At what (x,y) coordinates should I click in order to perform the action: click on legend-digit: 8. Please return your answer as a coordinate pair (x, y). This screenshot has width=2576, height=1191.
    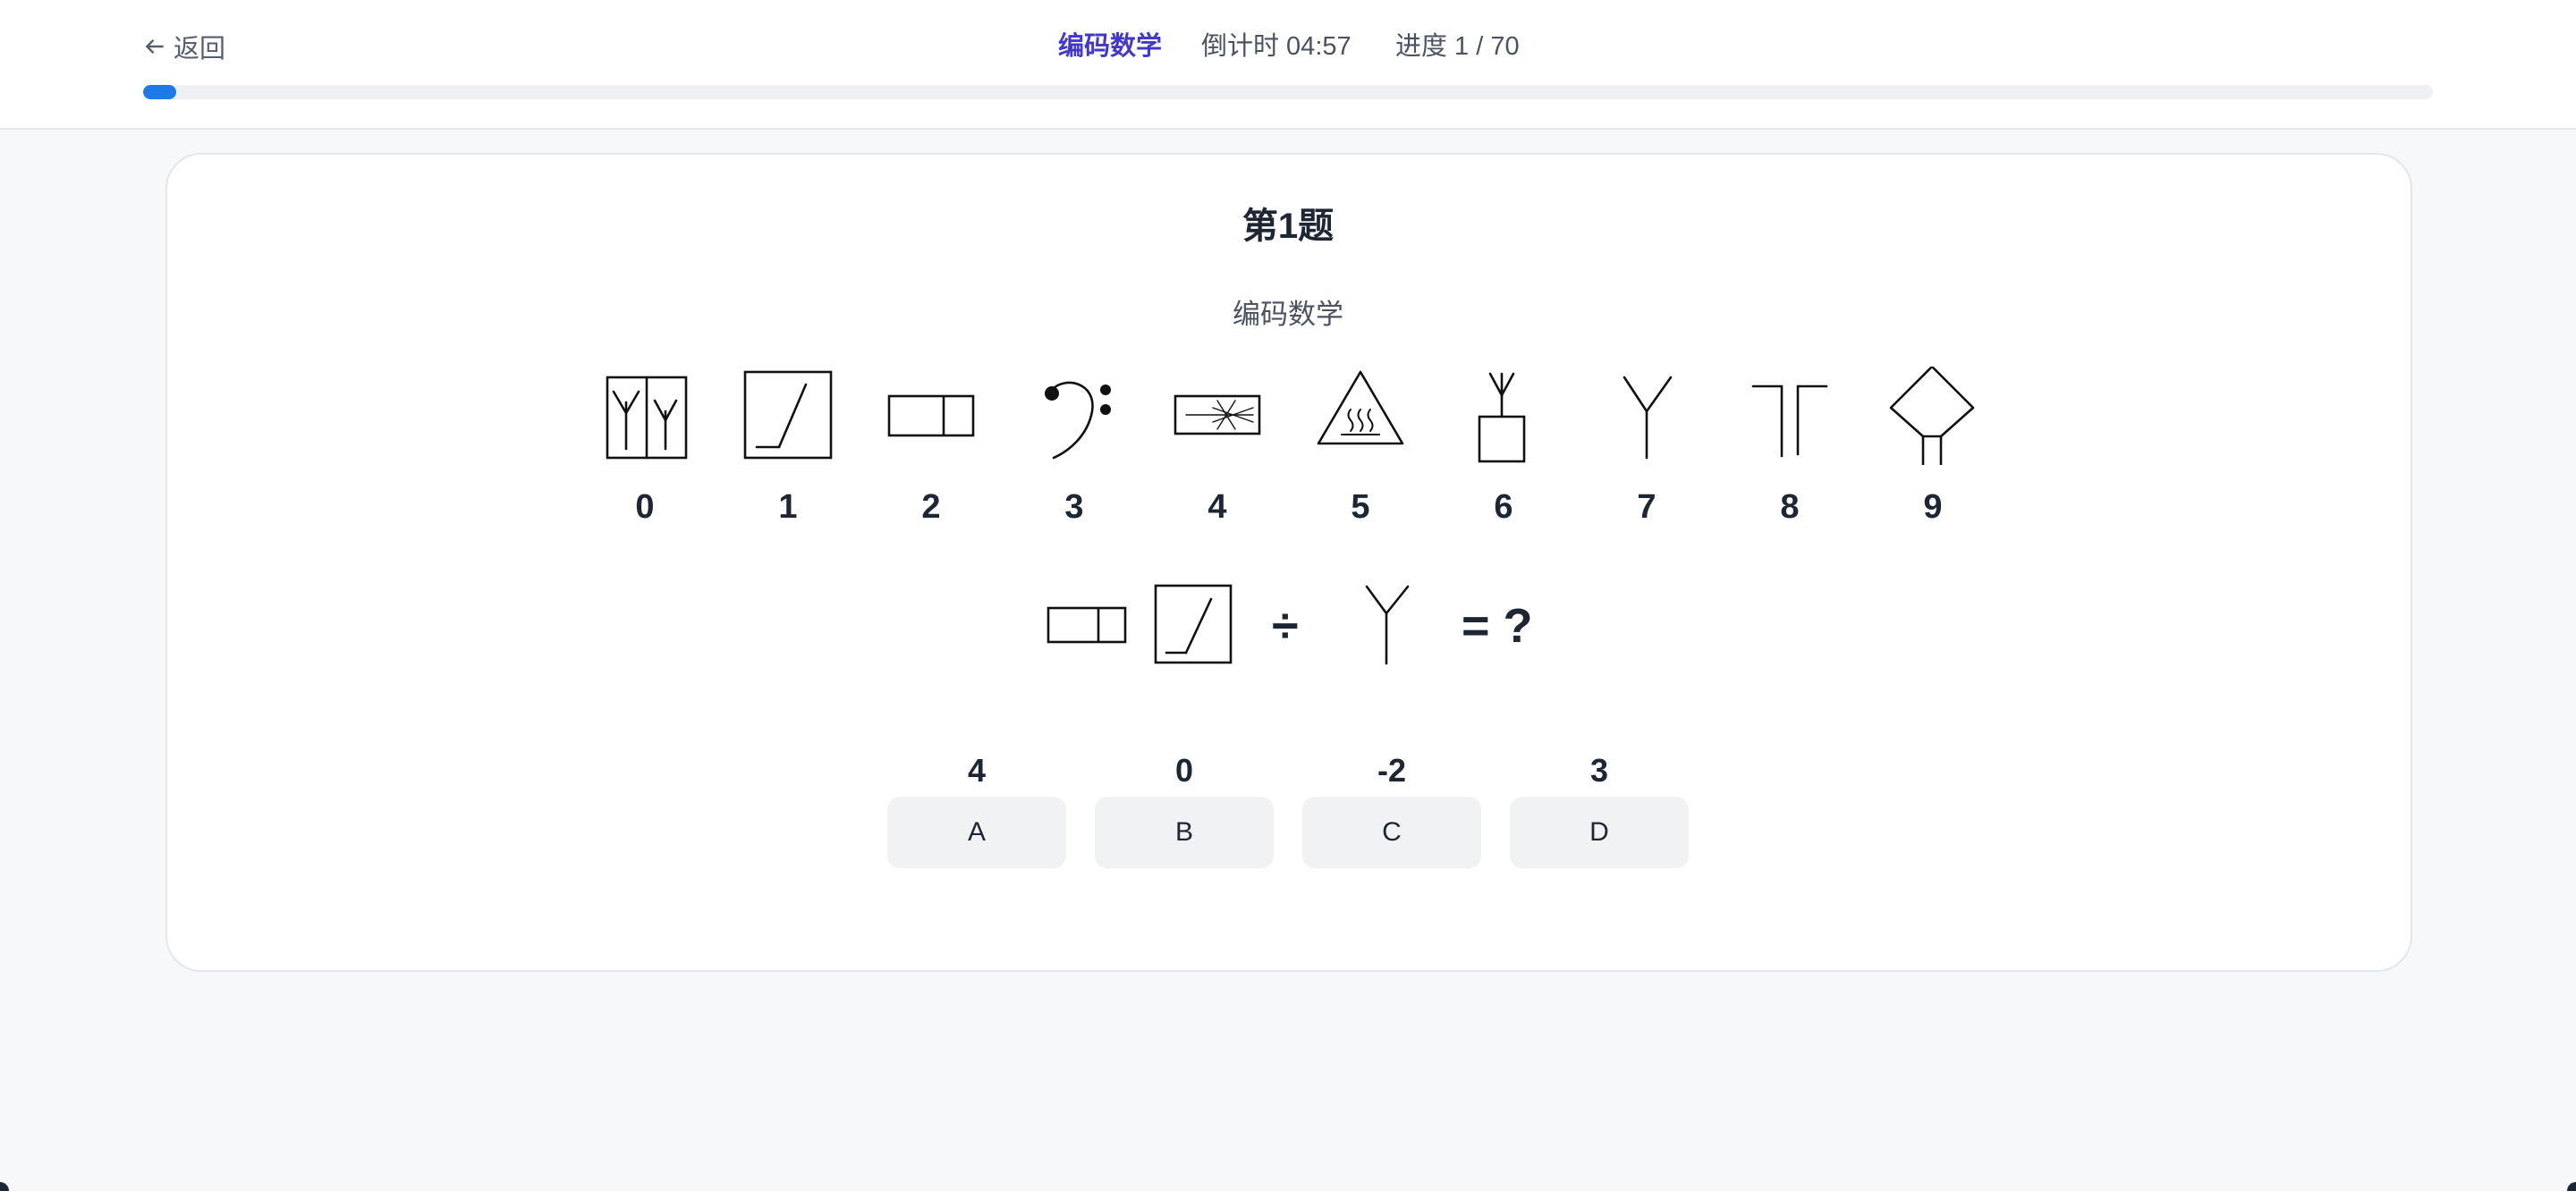
    Looking at the image, I should click on (1790, 507).